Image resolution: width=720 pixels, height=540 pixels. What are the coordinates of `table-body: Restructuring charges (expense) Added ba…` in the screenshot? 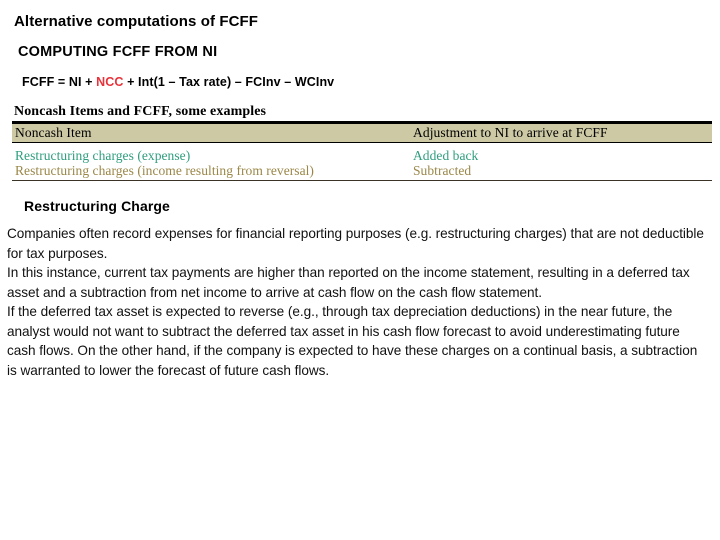 It's located at (362, 161).